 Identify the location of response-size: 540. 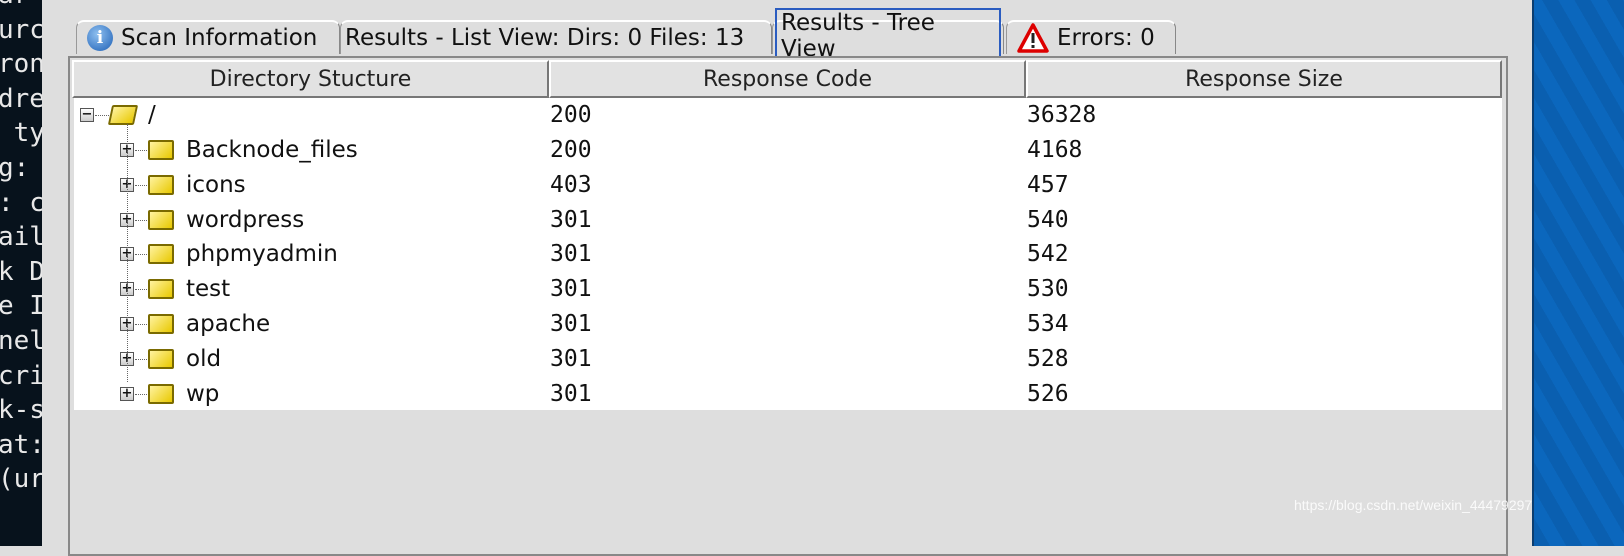
(1048, 219).